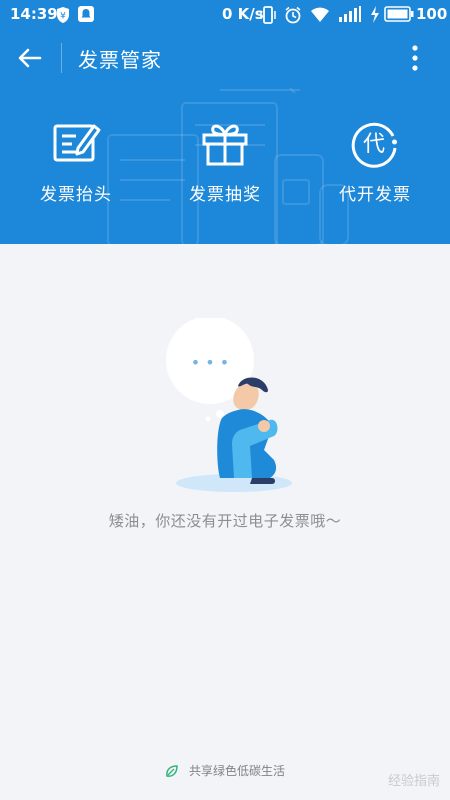  Describe the element at coordinates (413, 781) in the screenshot. I see `watermark: 经验指南` at that location.